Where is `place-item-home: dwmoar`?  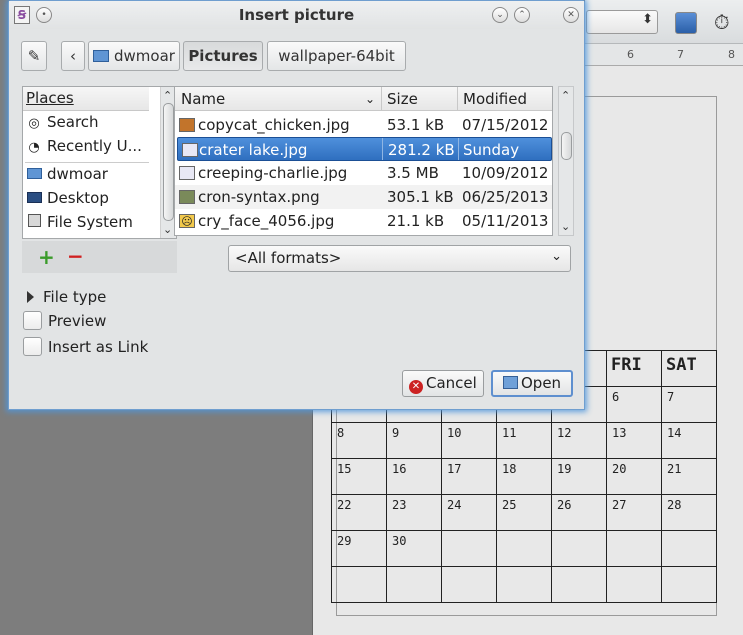 place-item-home: dwmoar is located at coordinates (87, 177).